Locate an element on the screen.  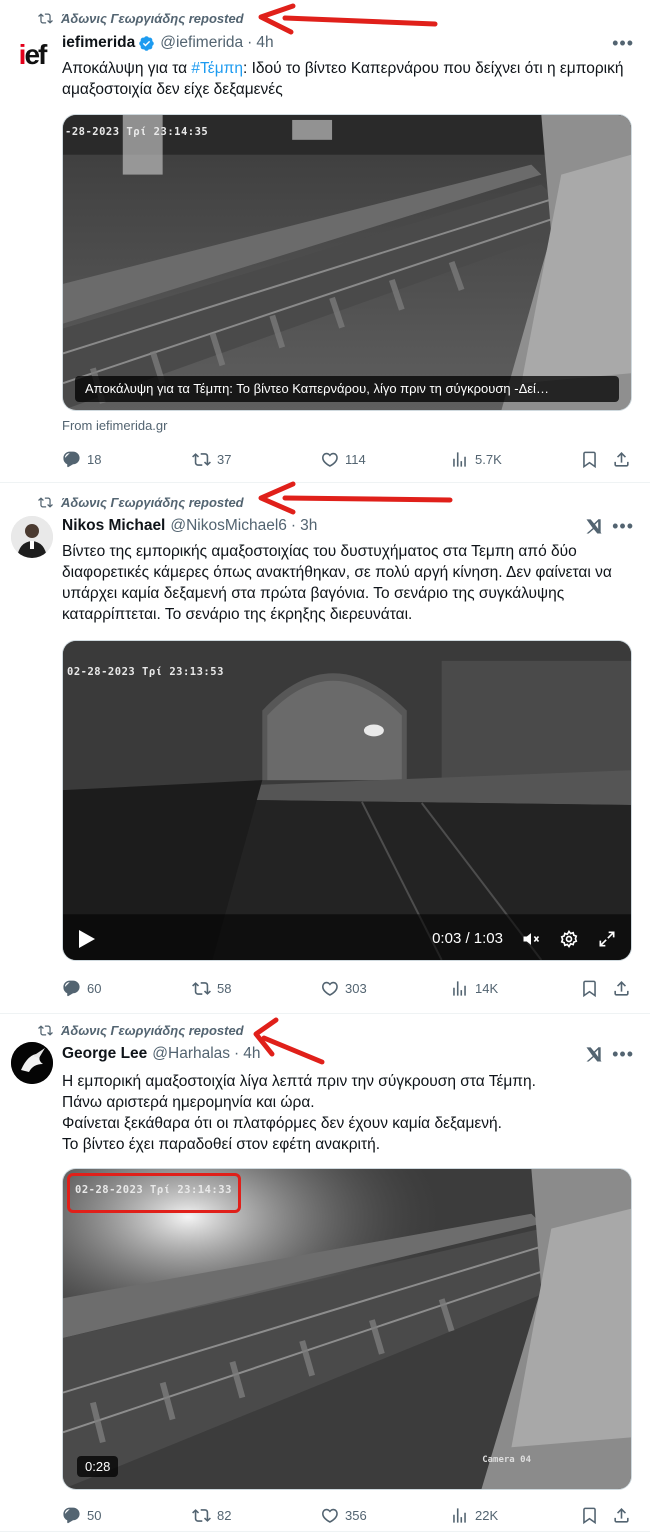
reply-button: 18 is located at coordinates (81, 459).